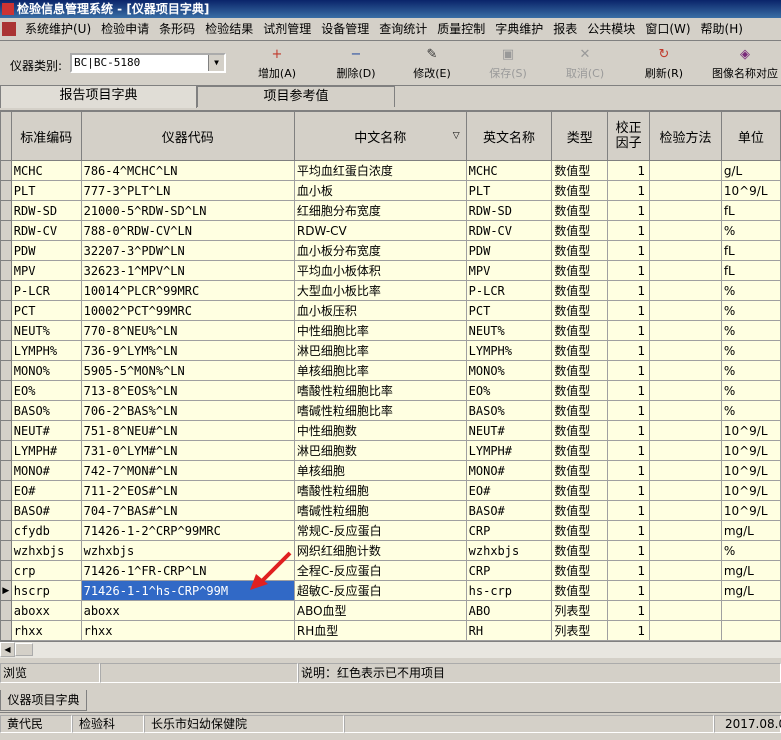 Image resolution: width=781 pixels, height=740 pixels. Describe the element at coordinates (750, 510) in the screenshot. I see `table-cell: 10^9/L` at that location.